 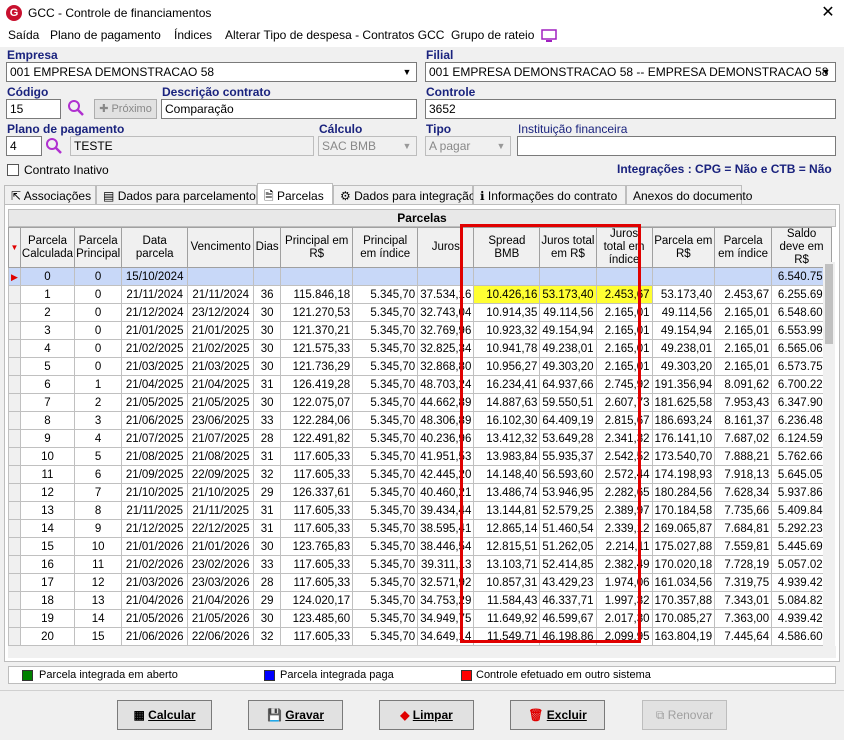 What do you see at coordinates (193, 35) in the screenshot?
I see `menu-indices: Índices` at bounding box center [193, 35].